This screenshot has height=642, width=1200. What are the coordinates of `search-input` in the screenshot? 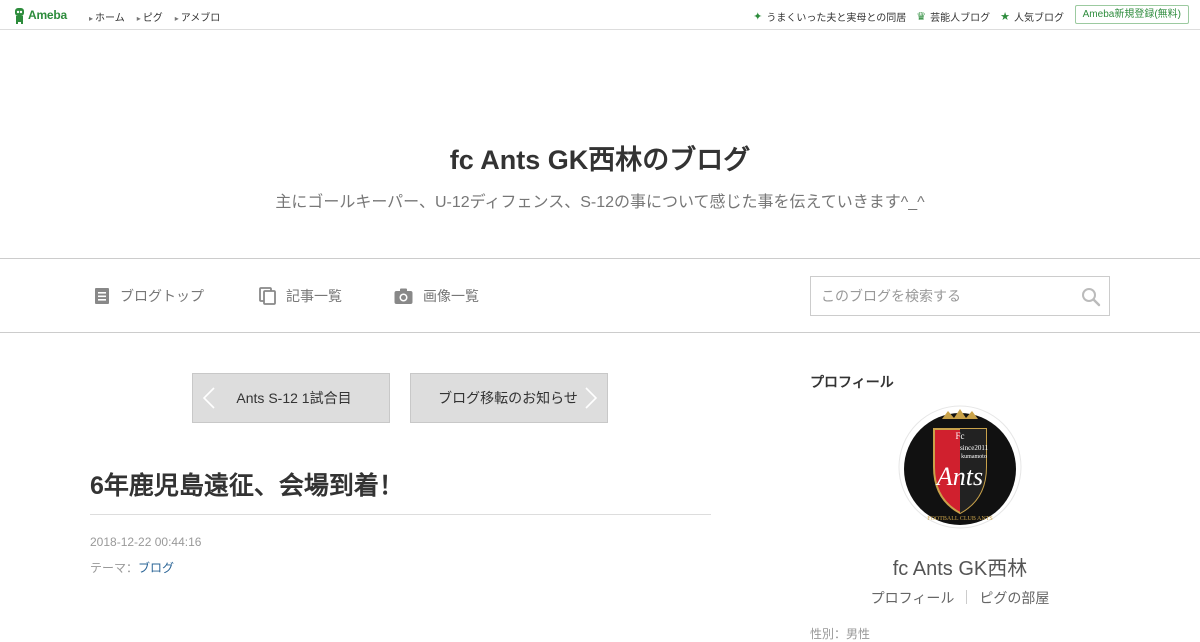 It's located at (951, 296).